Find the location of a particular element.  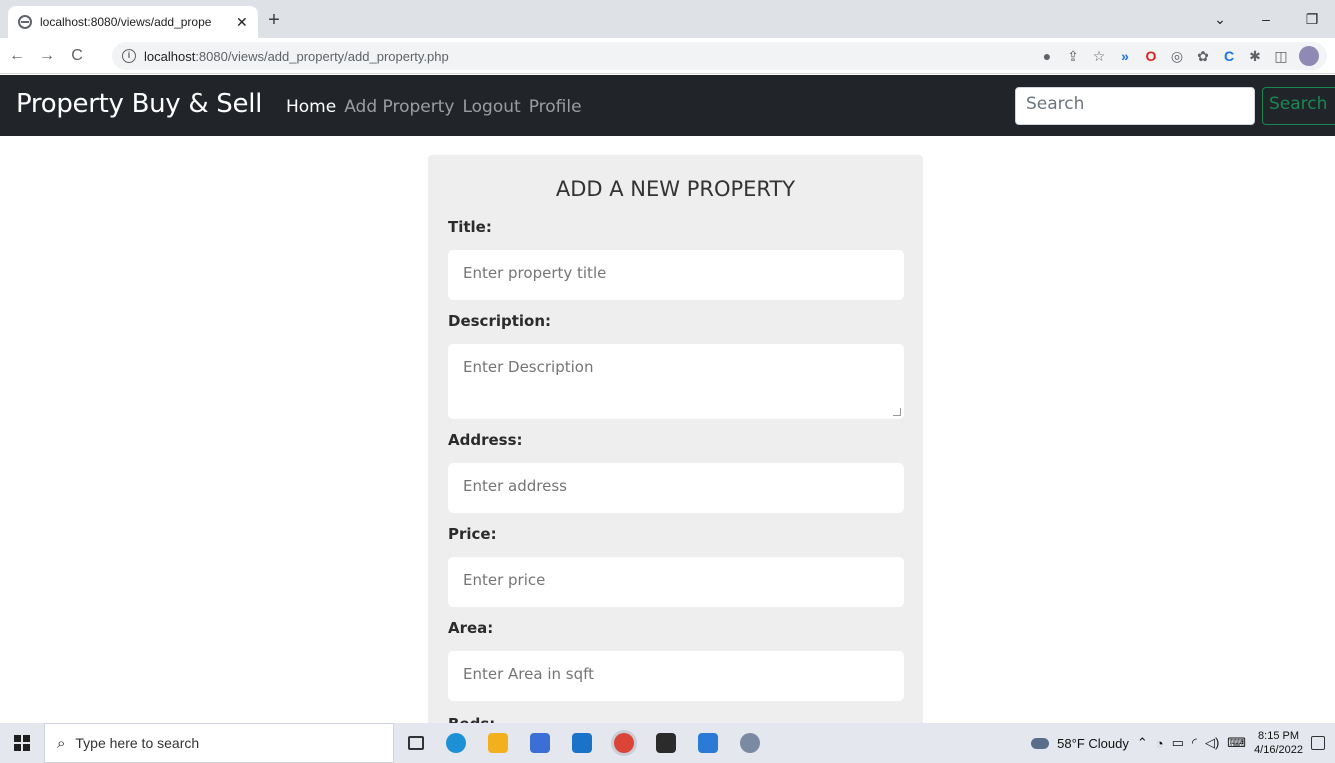

restore-button: ❐ is located at coordinates (1312, 19).